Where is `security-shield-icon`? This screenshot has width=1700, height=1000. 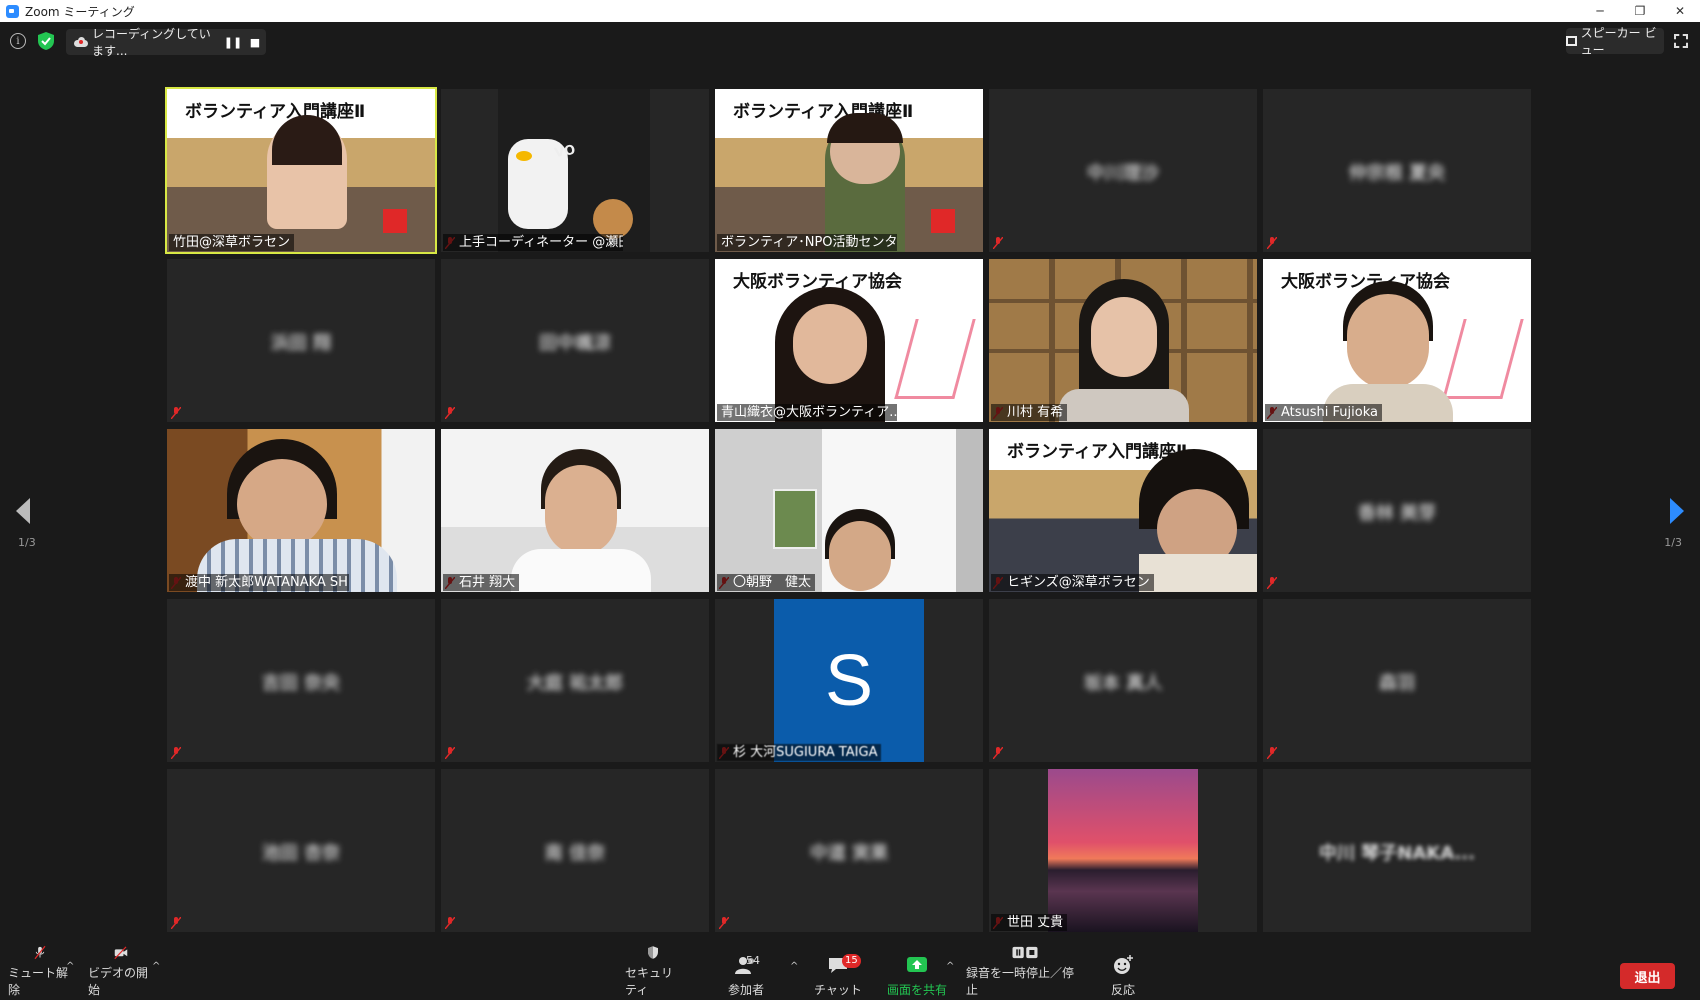 security-shield-icon is located at coordinates (653, 952).